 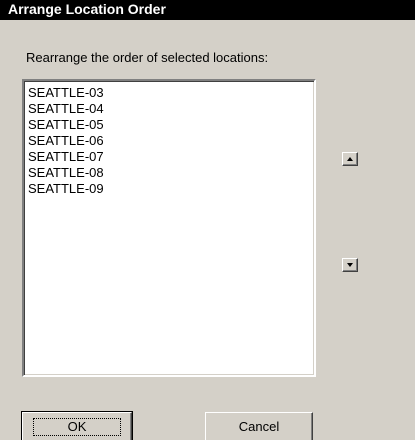 What do you see at coordinates (171, 93) in the screenshot?
I see `list-item: SEATTLE-03` at bounding box center [171, 93].